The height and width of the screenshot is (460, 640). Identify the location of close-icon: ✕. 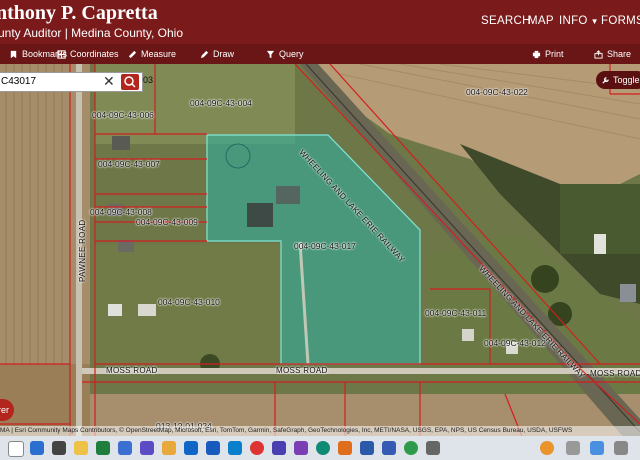
(109, 81).